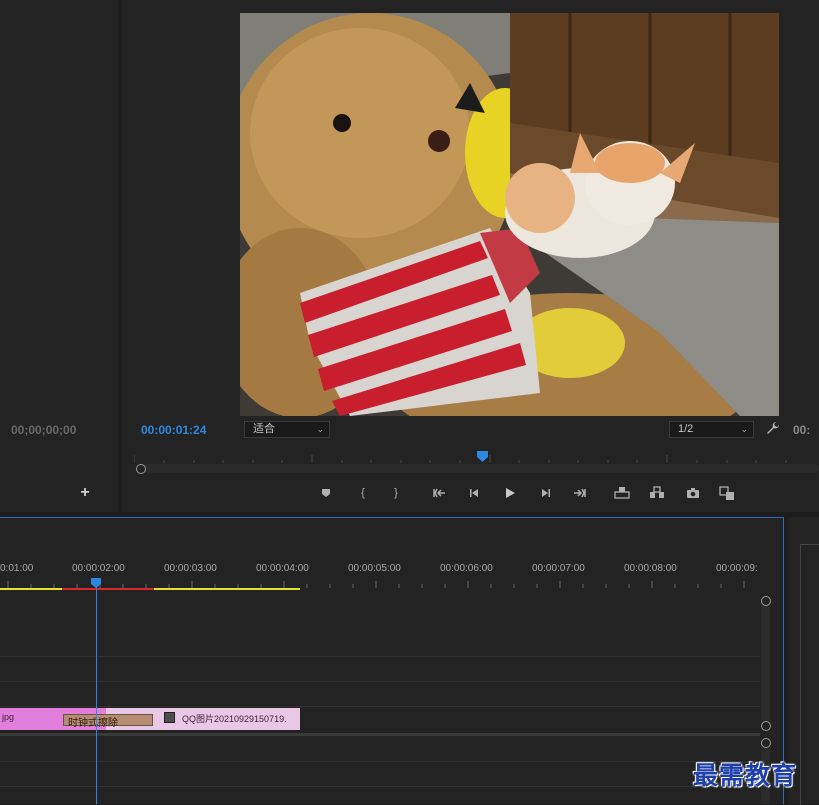  What do you see at coordinates (8, 717) in the screenshot?
I see `clip-name: jpg` at bounding box center [8, 717].